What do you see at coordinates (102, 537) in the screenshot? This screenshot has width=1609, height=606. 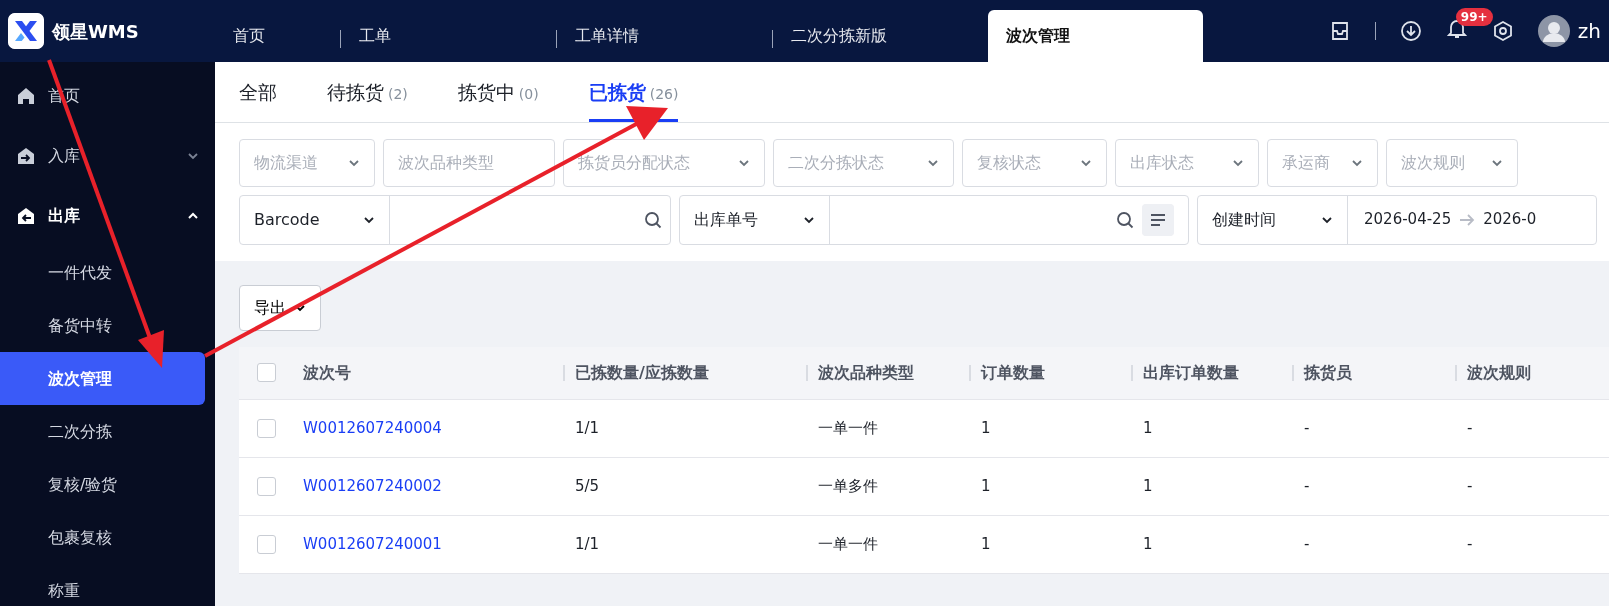 I see `sidebar-subitem: 包裹复核` at bounding box center [102, 537].